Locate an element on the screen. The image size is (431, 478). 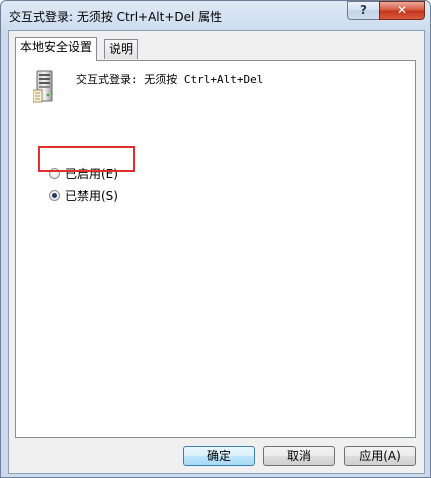
close-button: ✕ is located at coordinates (402, 10).